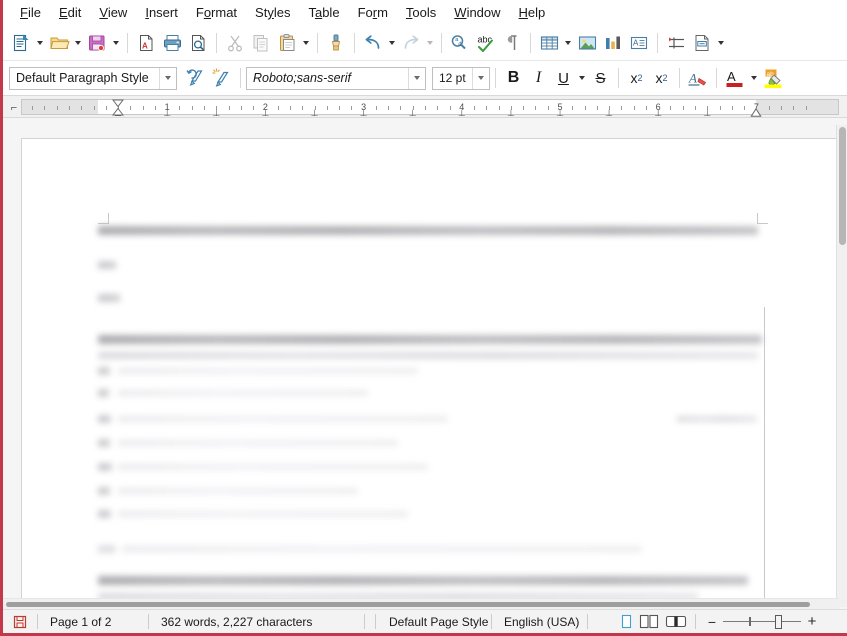 This screenshot has height=636, width=847. What do you see at coordinates (477, 12) in the screenshot?
I see `menu-window: Window` at bounding box center [477, 12].